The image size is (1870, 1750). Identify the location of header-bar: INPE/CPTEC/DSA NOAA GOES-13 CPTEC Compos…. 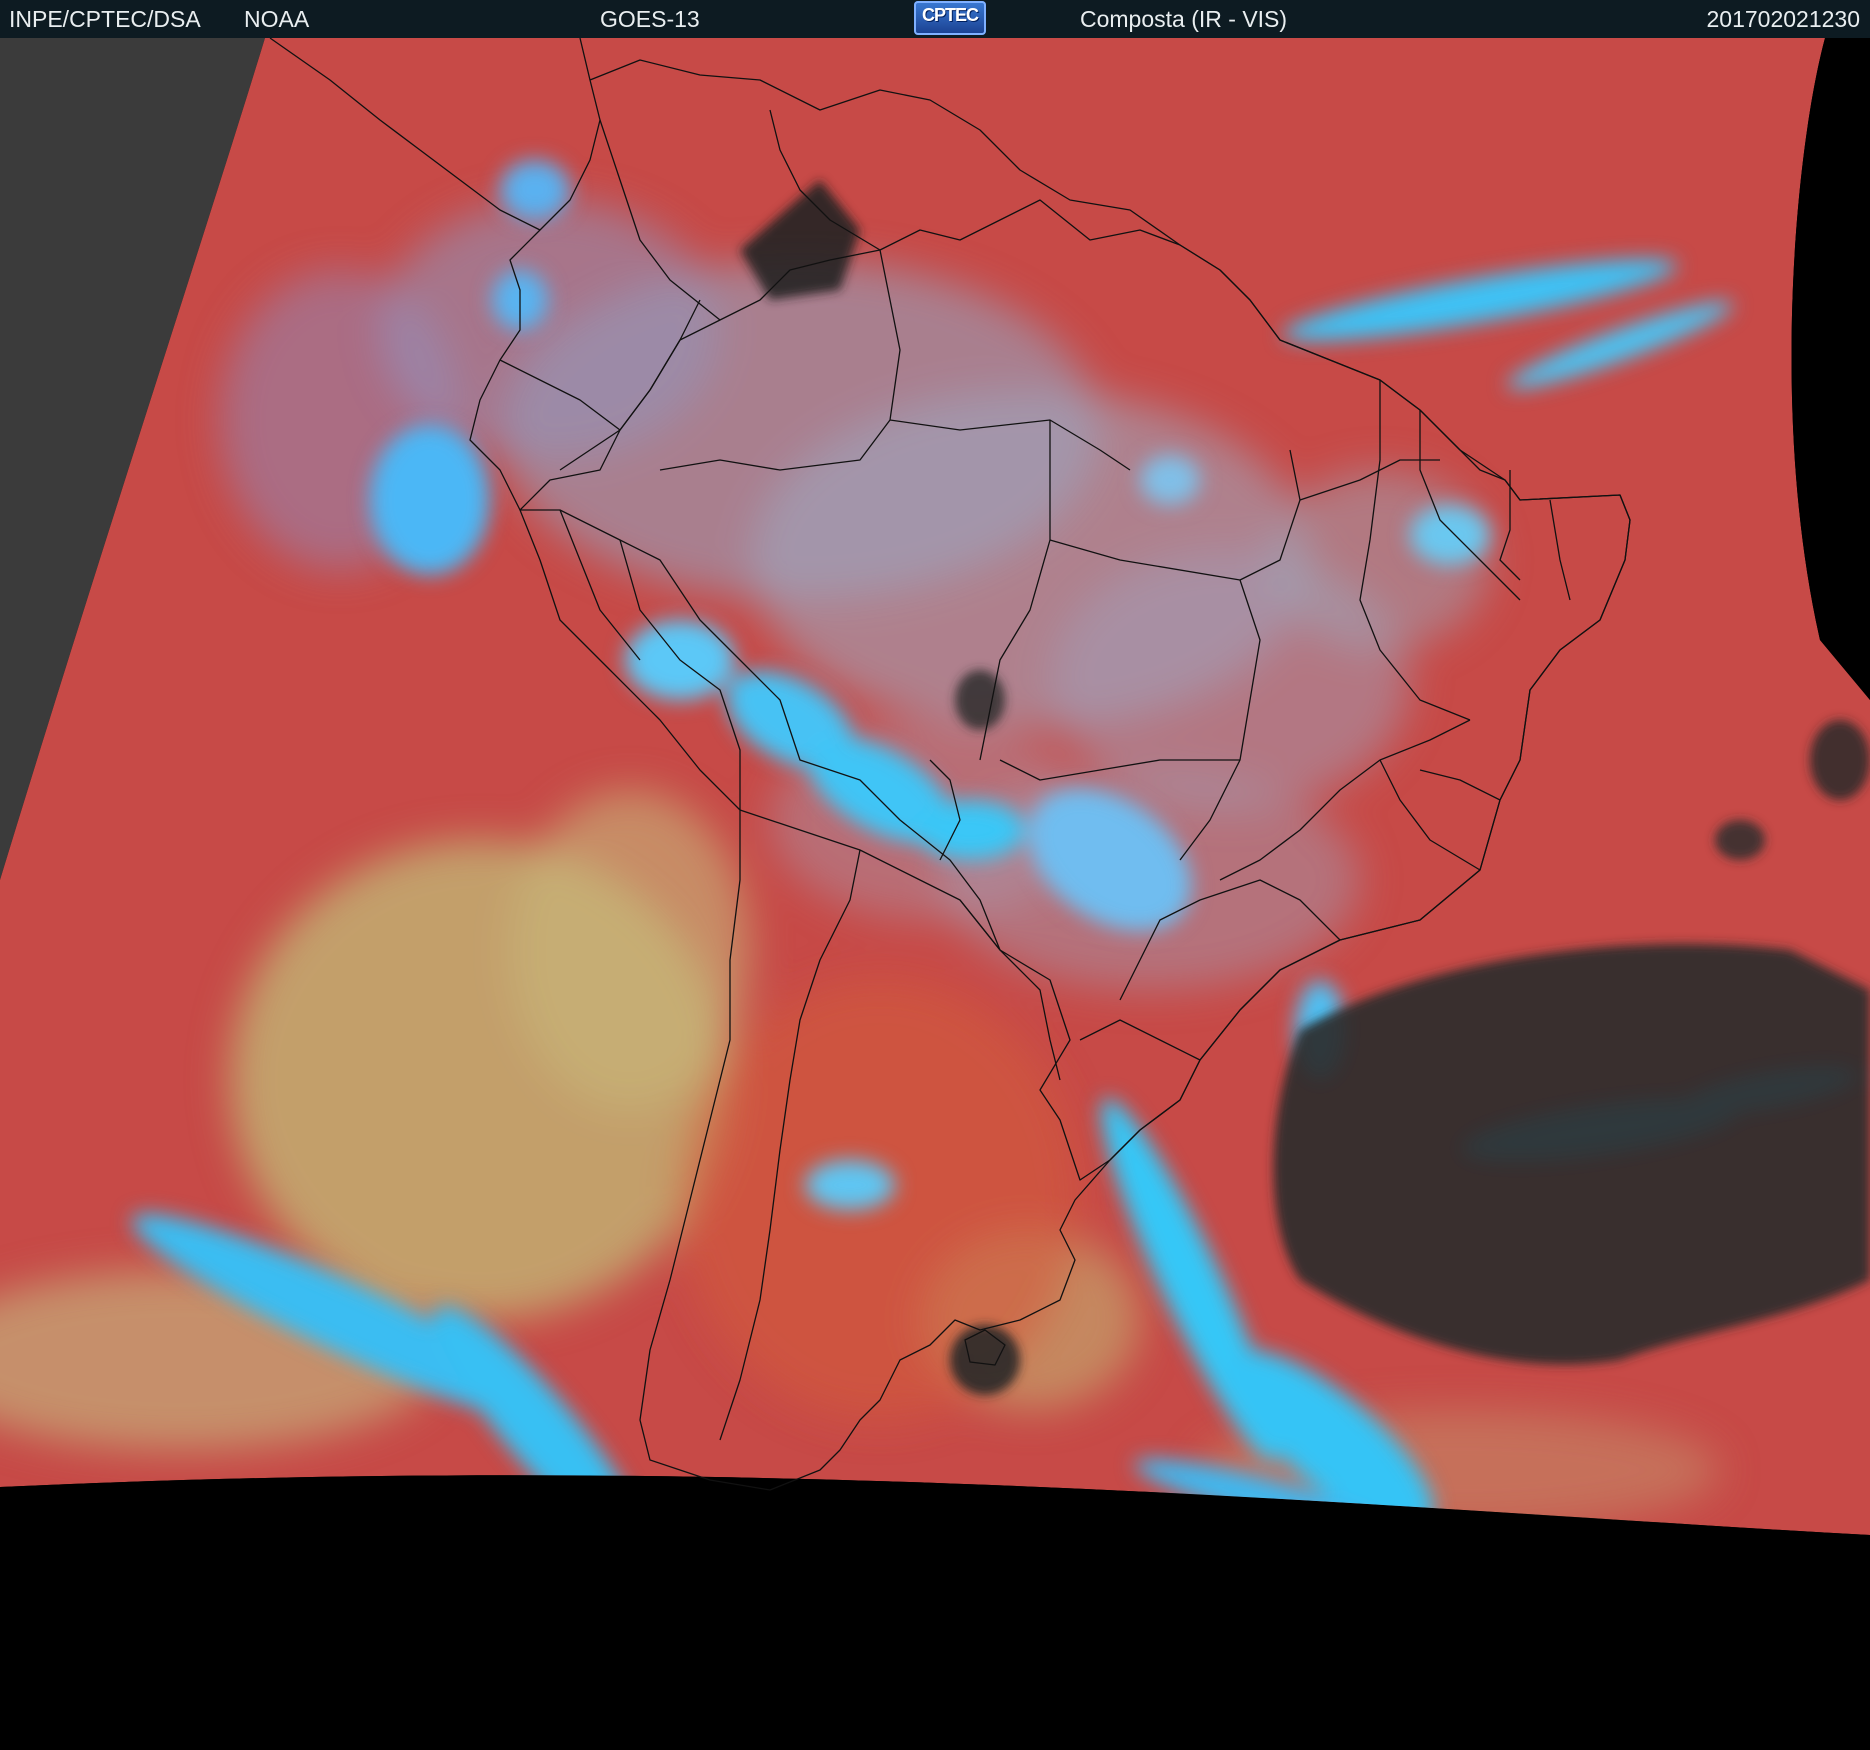
(935, 19).